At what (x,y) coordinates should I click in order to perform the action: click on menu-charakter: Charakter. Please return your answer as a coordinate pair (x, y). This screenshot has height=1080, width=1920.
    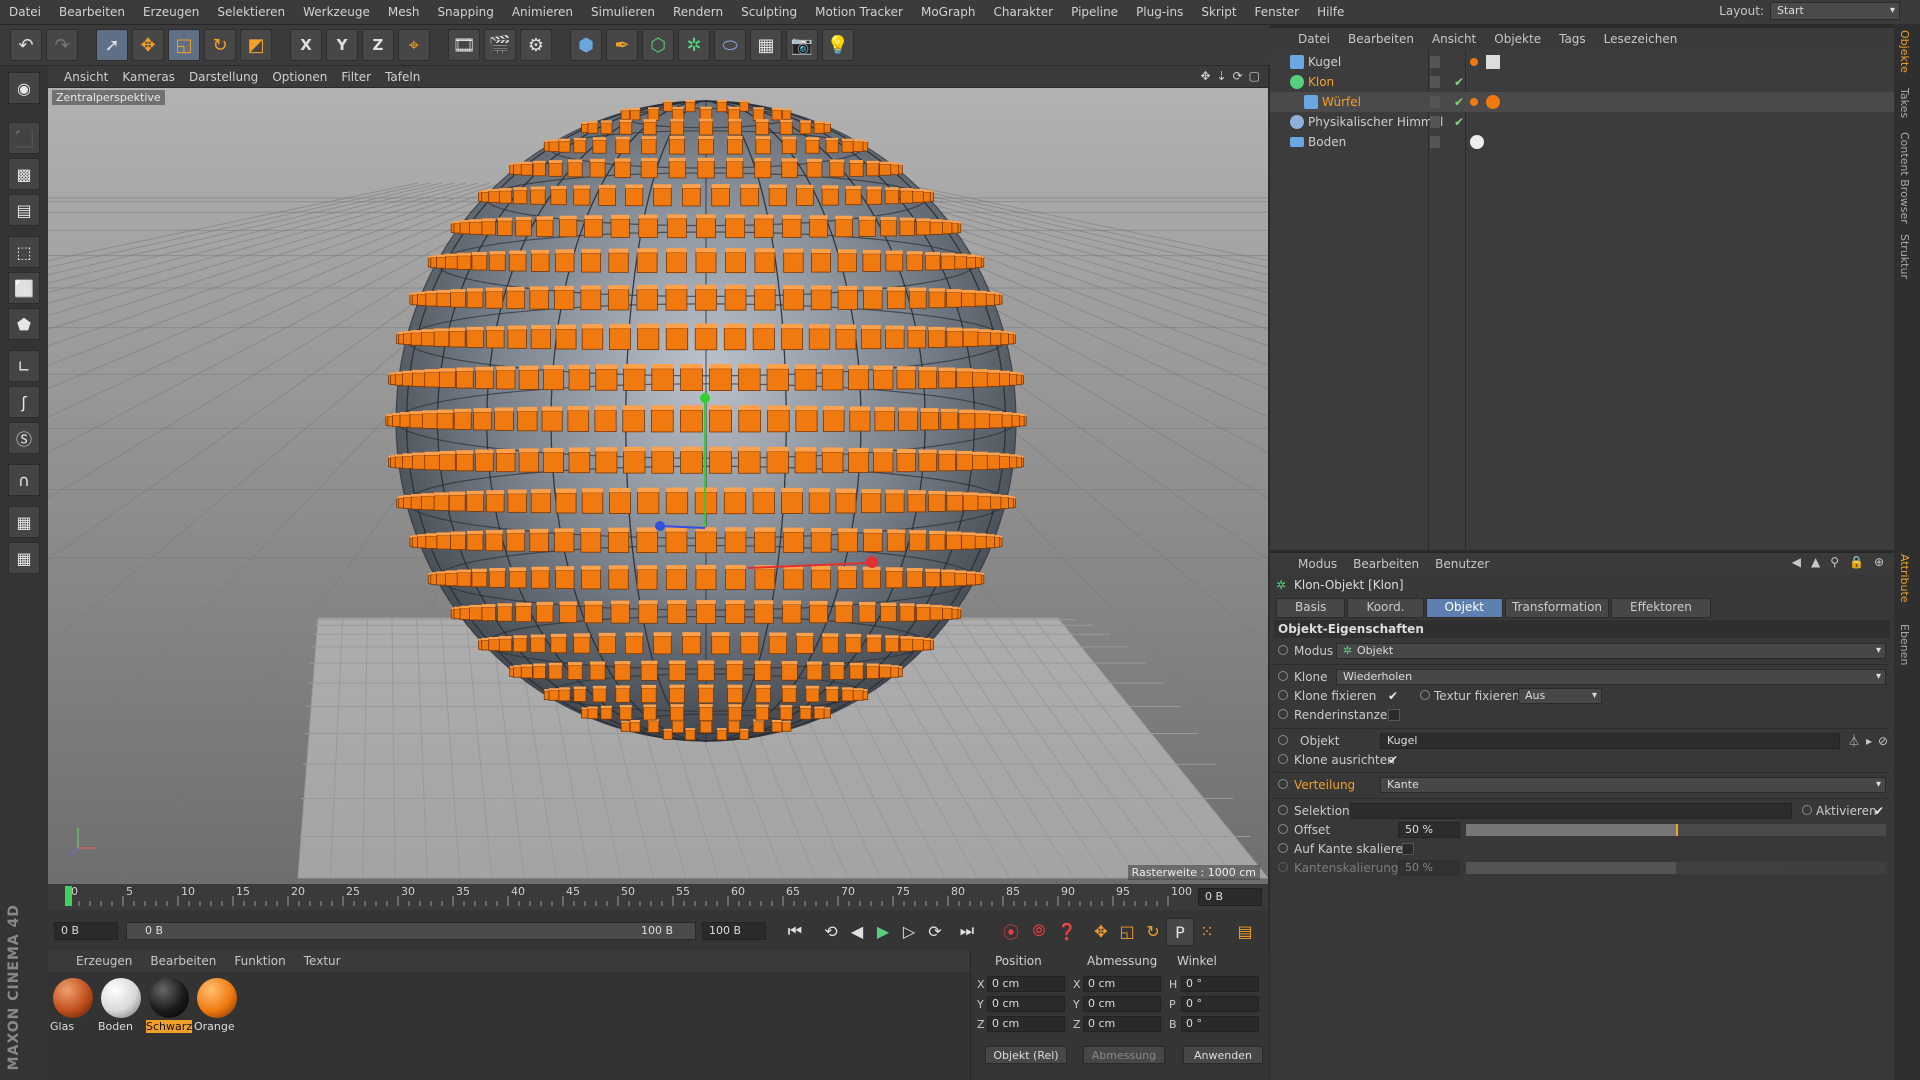
    Looking at the image, I should click on (1023, 12).